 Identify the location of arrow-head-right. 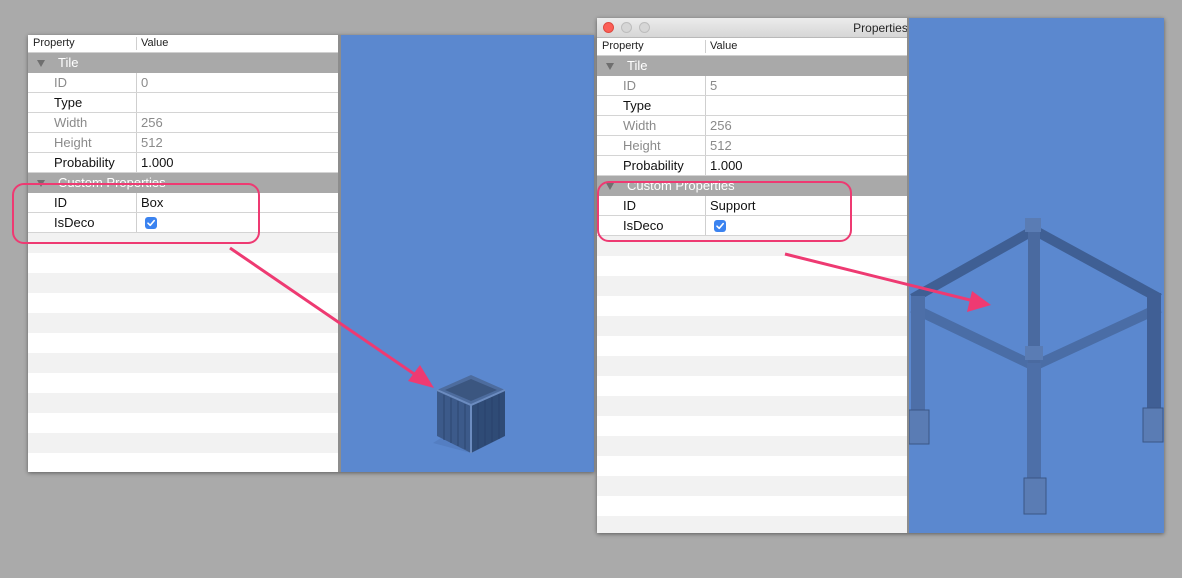
(979, 301).